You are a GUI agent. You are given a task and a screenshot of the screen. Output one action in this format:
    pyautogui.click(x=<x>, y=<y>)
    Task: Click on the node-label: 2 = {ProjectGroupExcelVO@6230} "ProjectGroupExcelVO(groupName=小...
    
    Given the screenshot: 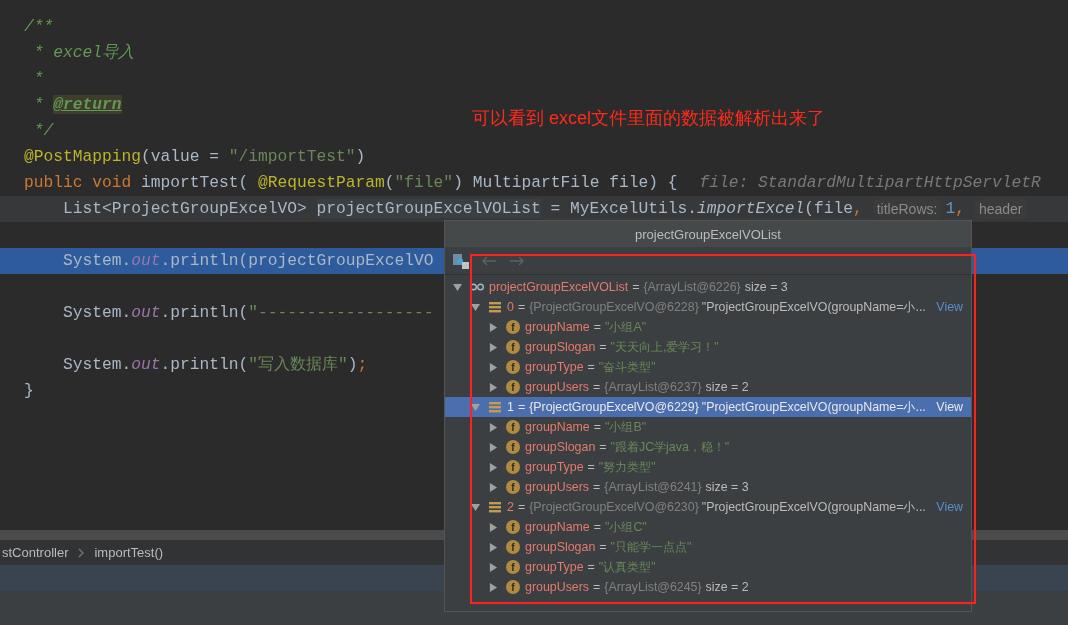 What is the action you would take?
    pyautogui.click(x=716, y=507)
    